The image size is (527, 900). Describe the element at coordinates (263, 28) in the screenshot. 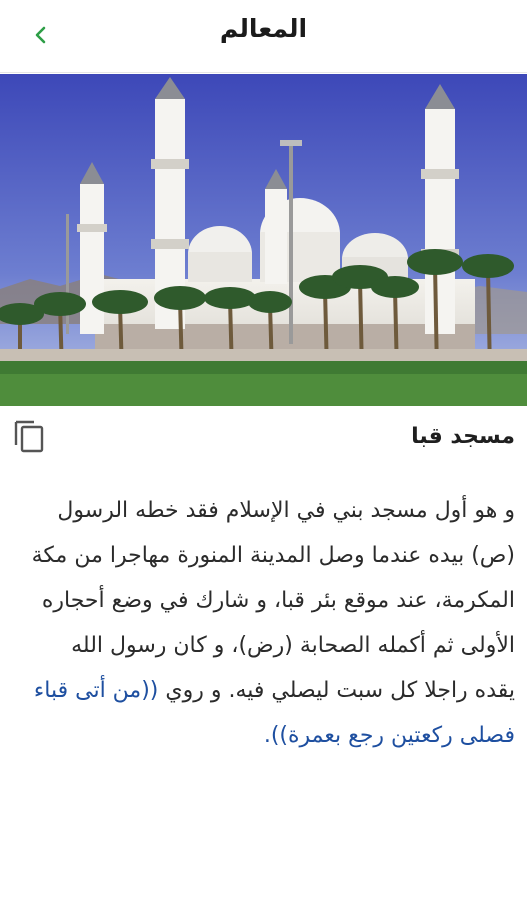

I see `page-title: المعالم` at that location.